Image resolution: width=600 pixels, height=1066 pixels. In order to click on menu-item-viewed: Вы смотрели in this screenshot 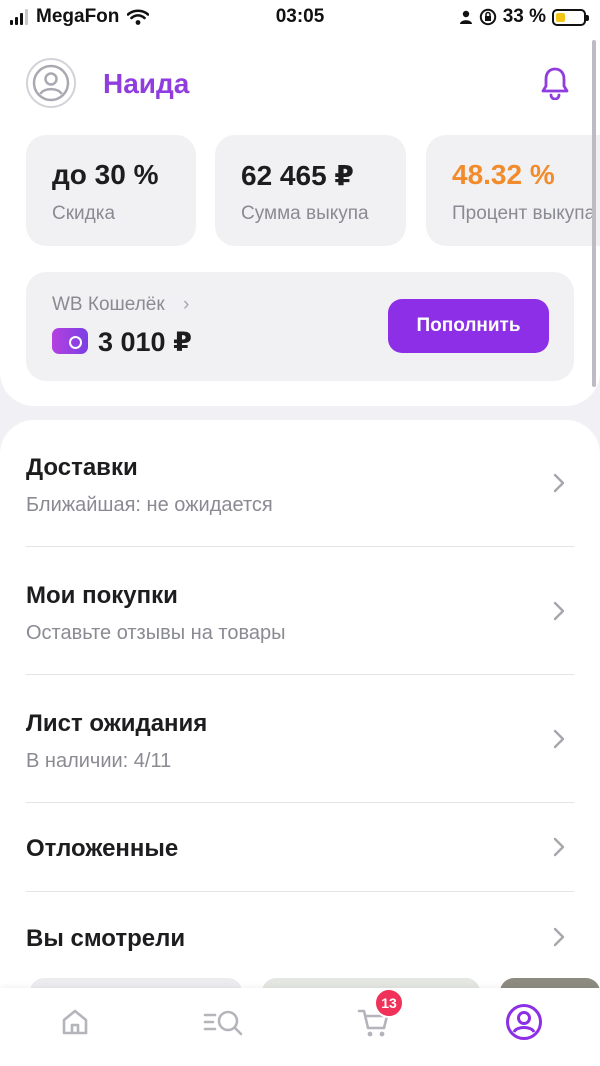, I will do `click(300, 937)`.